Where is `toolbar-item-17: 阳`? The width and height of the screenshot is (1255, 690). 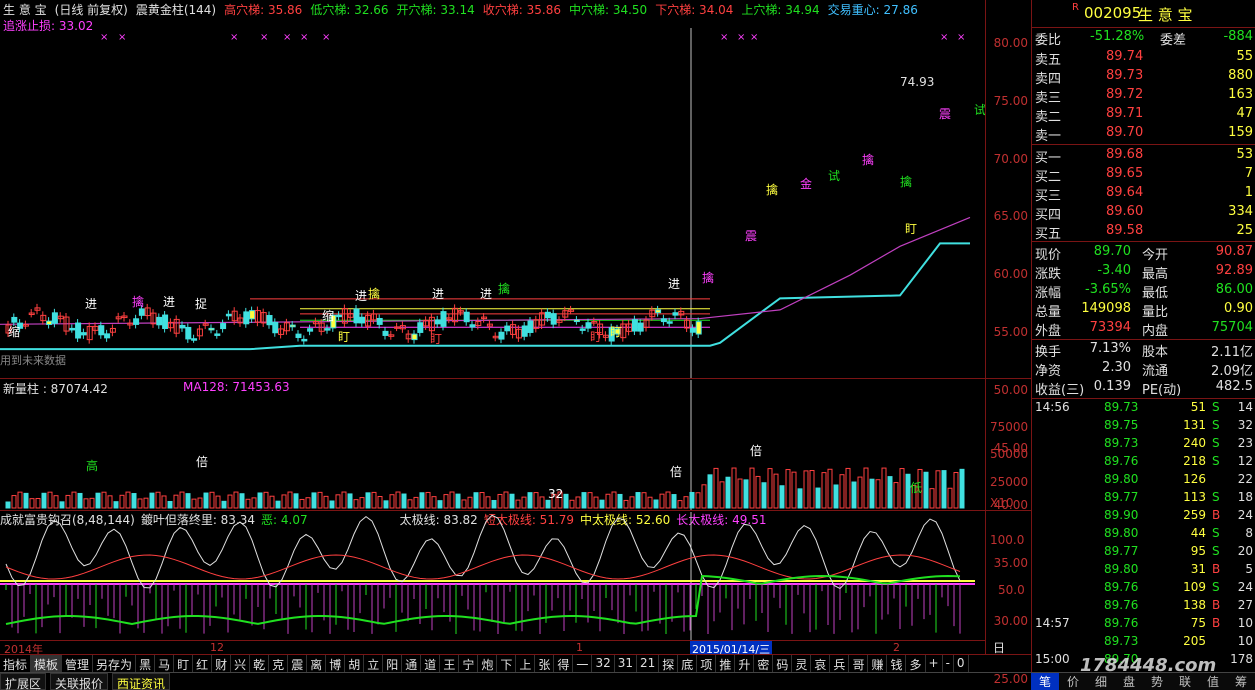
toolbar-item-17: 阳 is located at coordinates (393, 663).